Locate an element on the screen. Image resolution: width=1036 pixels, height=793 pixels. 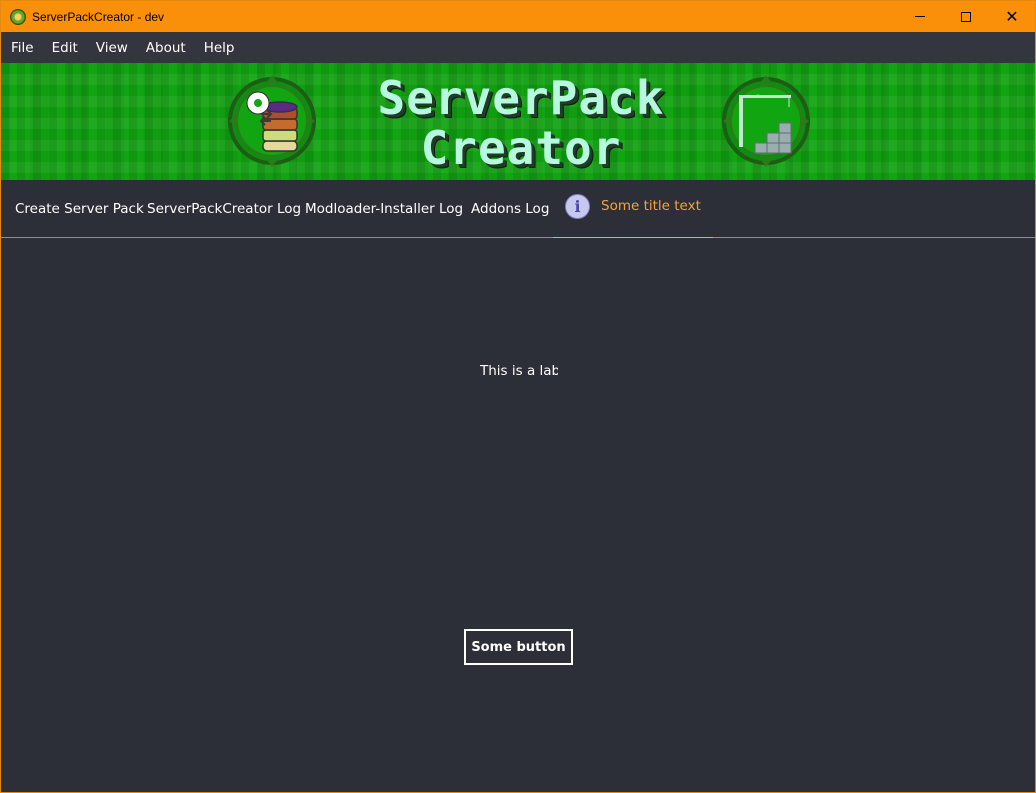
banner-title-line2: Creator is located at coordinates (521, 148).